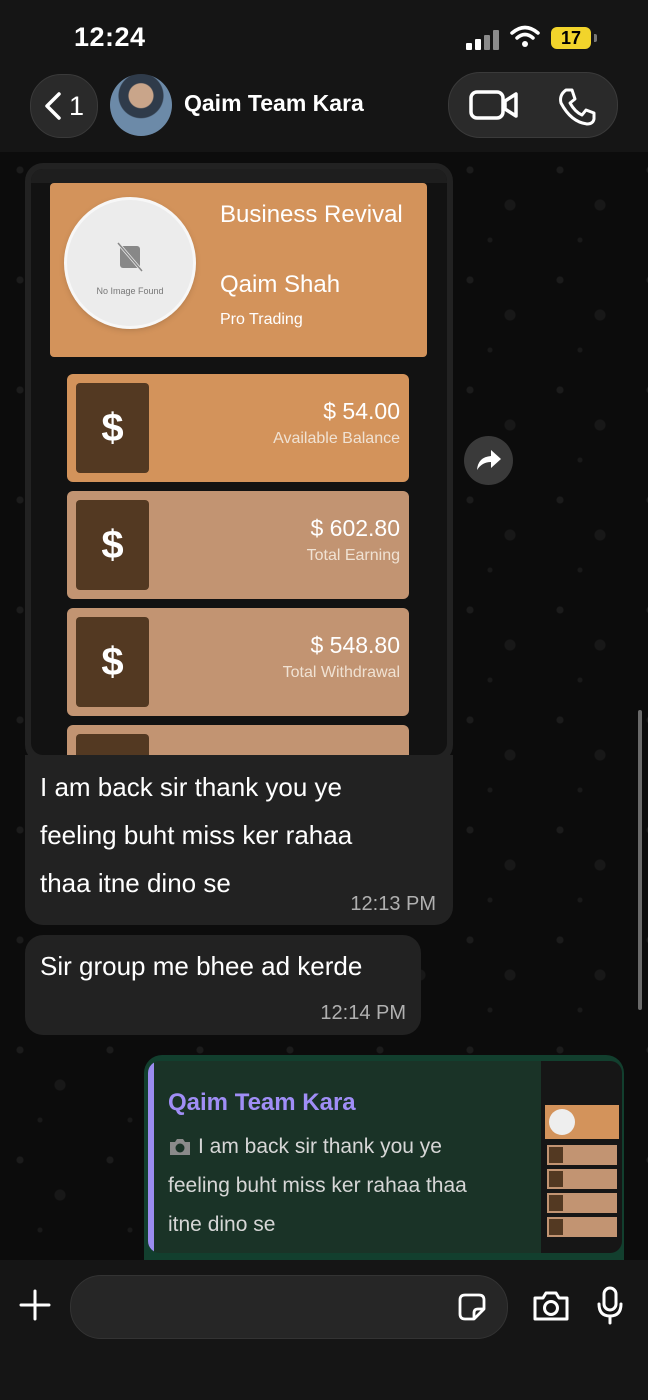  Describe the element at coordinates (110, 37) in the screenshot. I see `status-time: 12:24` at that location.